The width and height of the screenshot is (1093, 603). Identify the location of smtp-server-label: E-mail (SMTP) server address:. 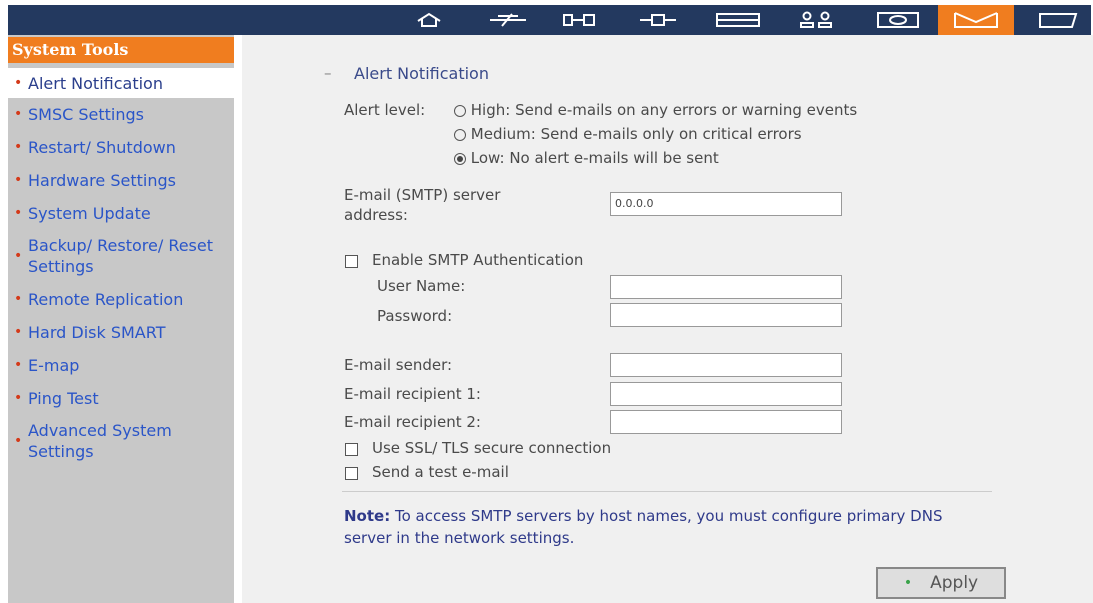
(422, 205).